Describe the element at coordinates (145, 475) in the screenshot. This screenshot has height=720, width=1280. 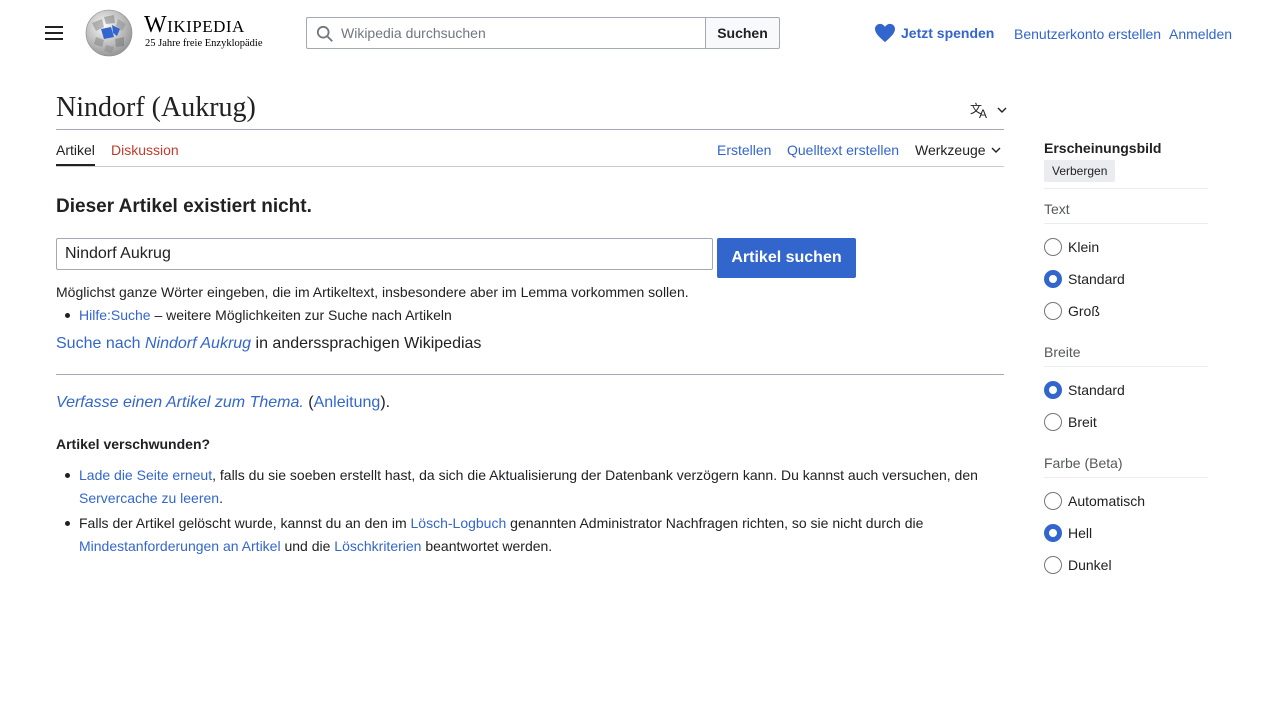
I see `reload-page-link: Lade die Seite erneut` at that location.